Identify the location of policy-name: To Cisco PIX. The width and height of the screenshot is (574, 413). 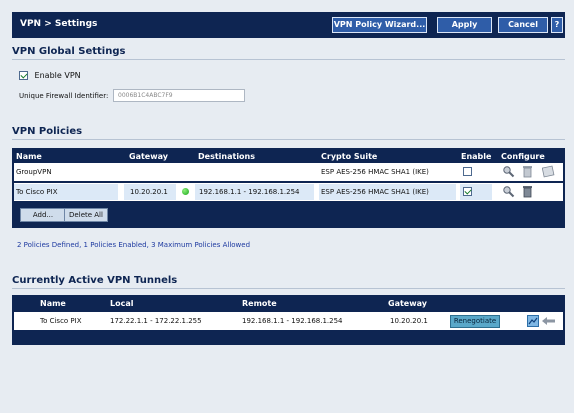
(37, 192).